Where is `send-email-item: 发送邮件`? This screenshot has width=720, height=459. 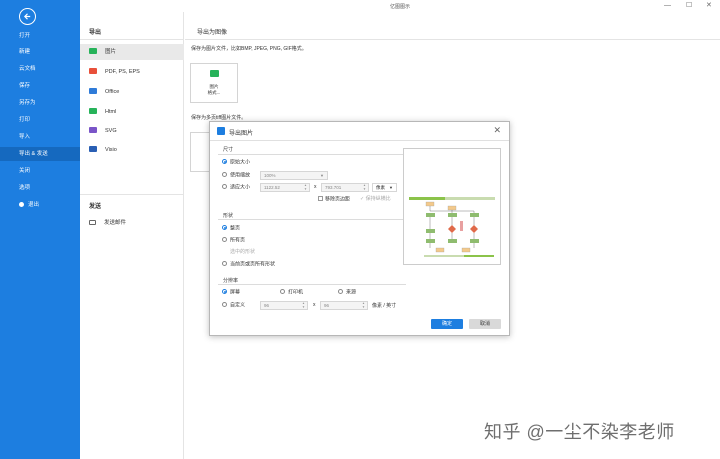 send-email-item: 发送邮件 is located at coordinates (132, 223).